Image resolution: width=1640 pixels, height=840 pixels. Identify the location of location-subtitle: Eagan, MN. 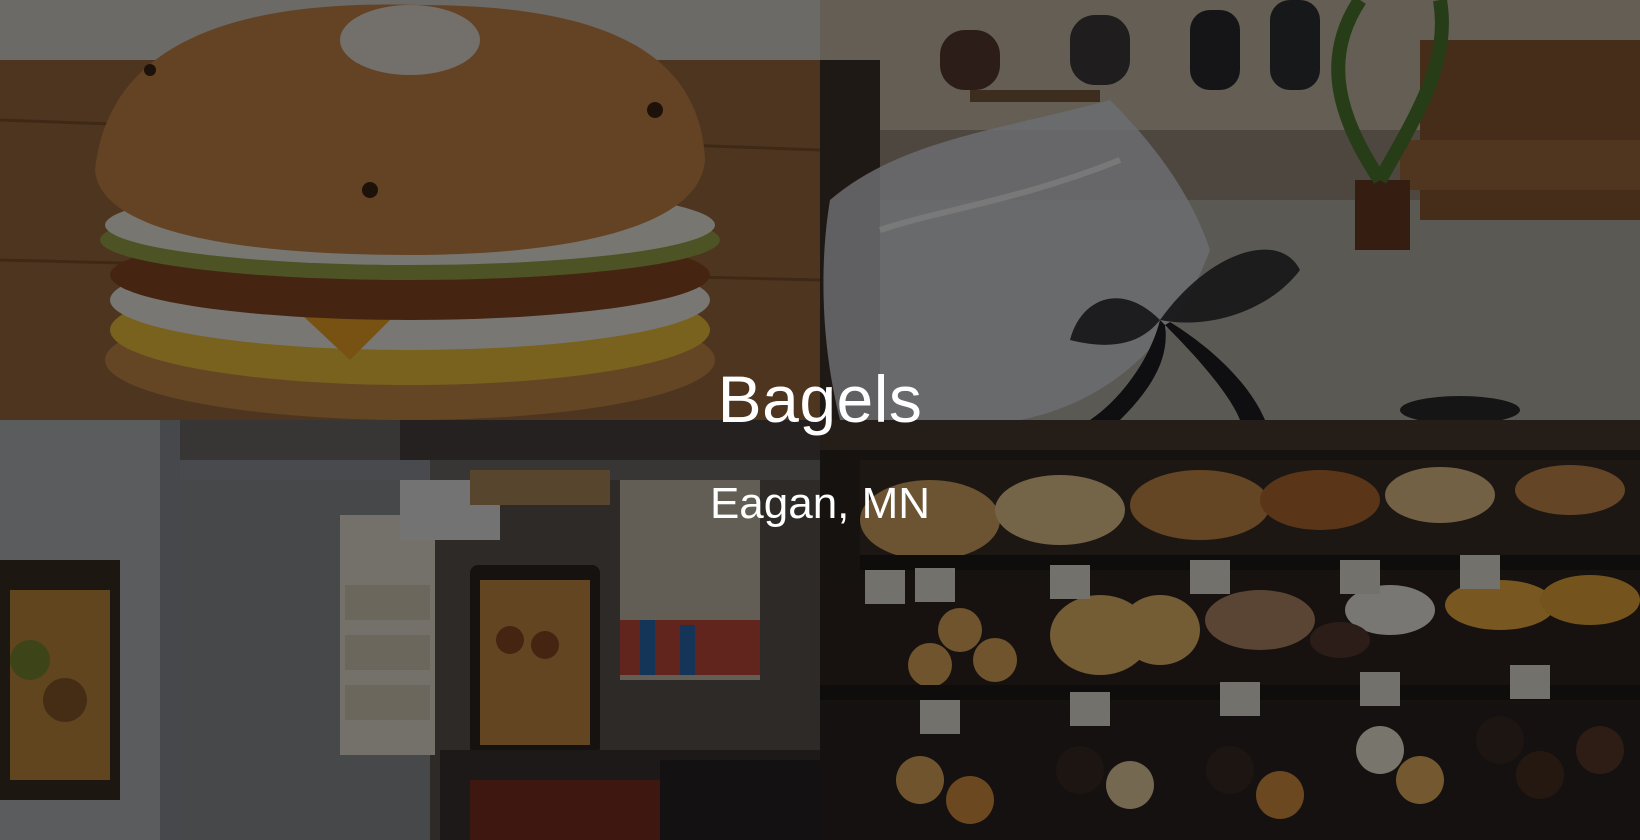
(820, 503).